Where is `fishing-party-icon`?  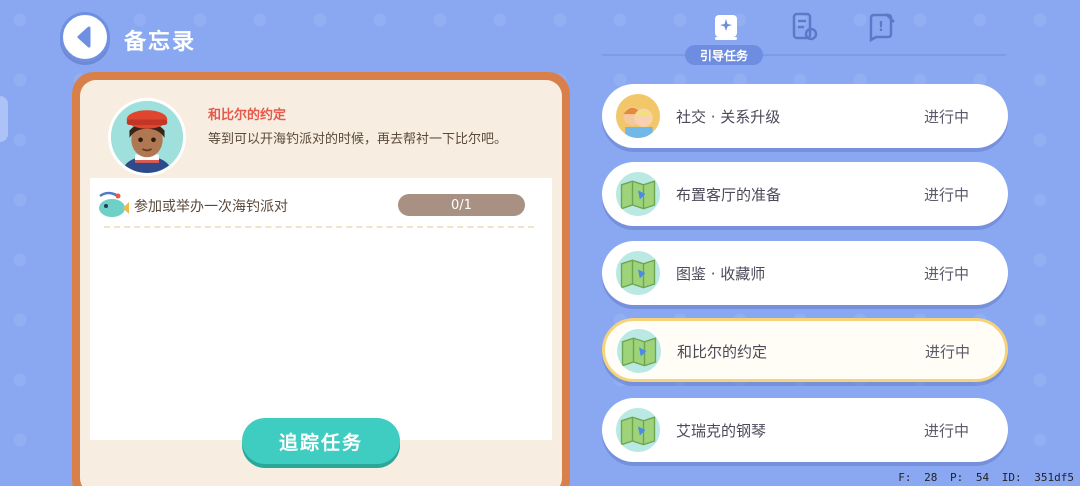
fishing-party-icon is located at coordinates (113, 205).